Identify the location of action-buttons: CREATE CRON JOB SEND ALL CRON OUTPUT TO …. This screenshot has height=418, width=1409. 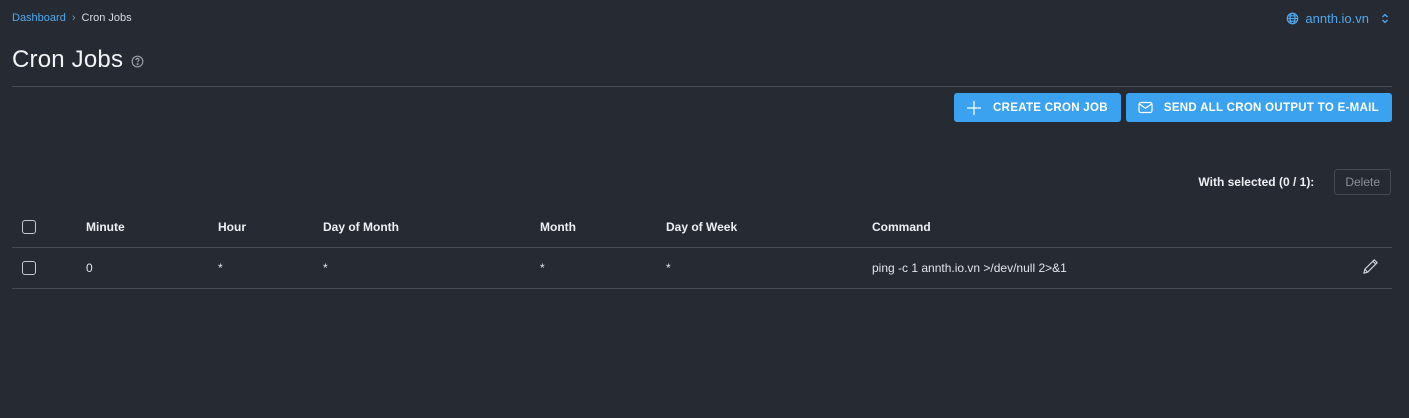
(1173, 107).